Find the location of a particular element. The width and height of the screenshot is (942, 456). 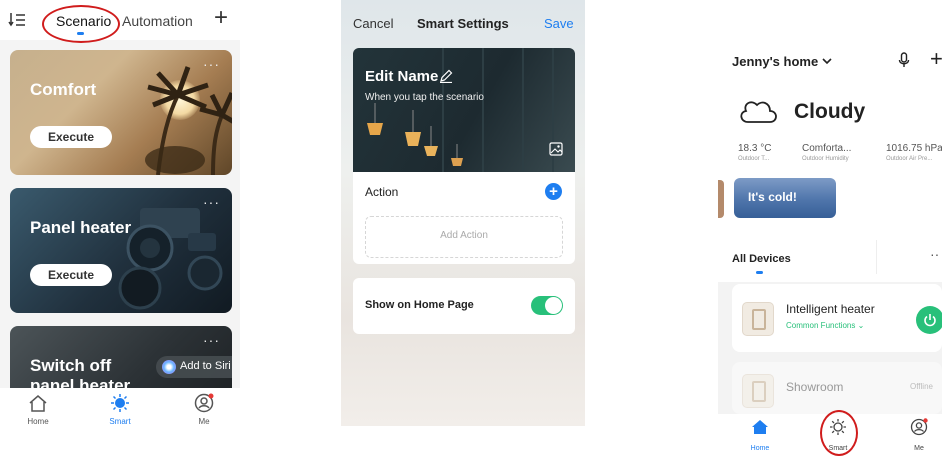

tab-smart-label: Smart is located at coordinates (120, 421).